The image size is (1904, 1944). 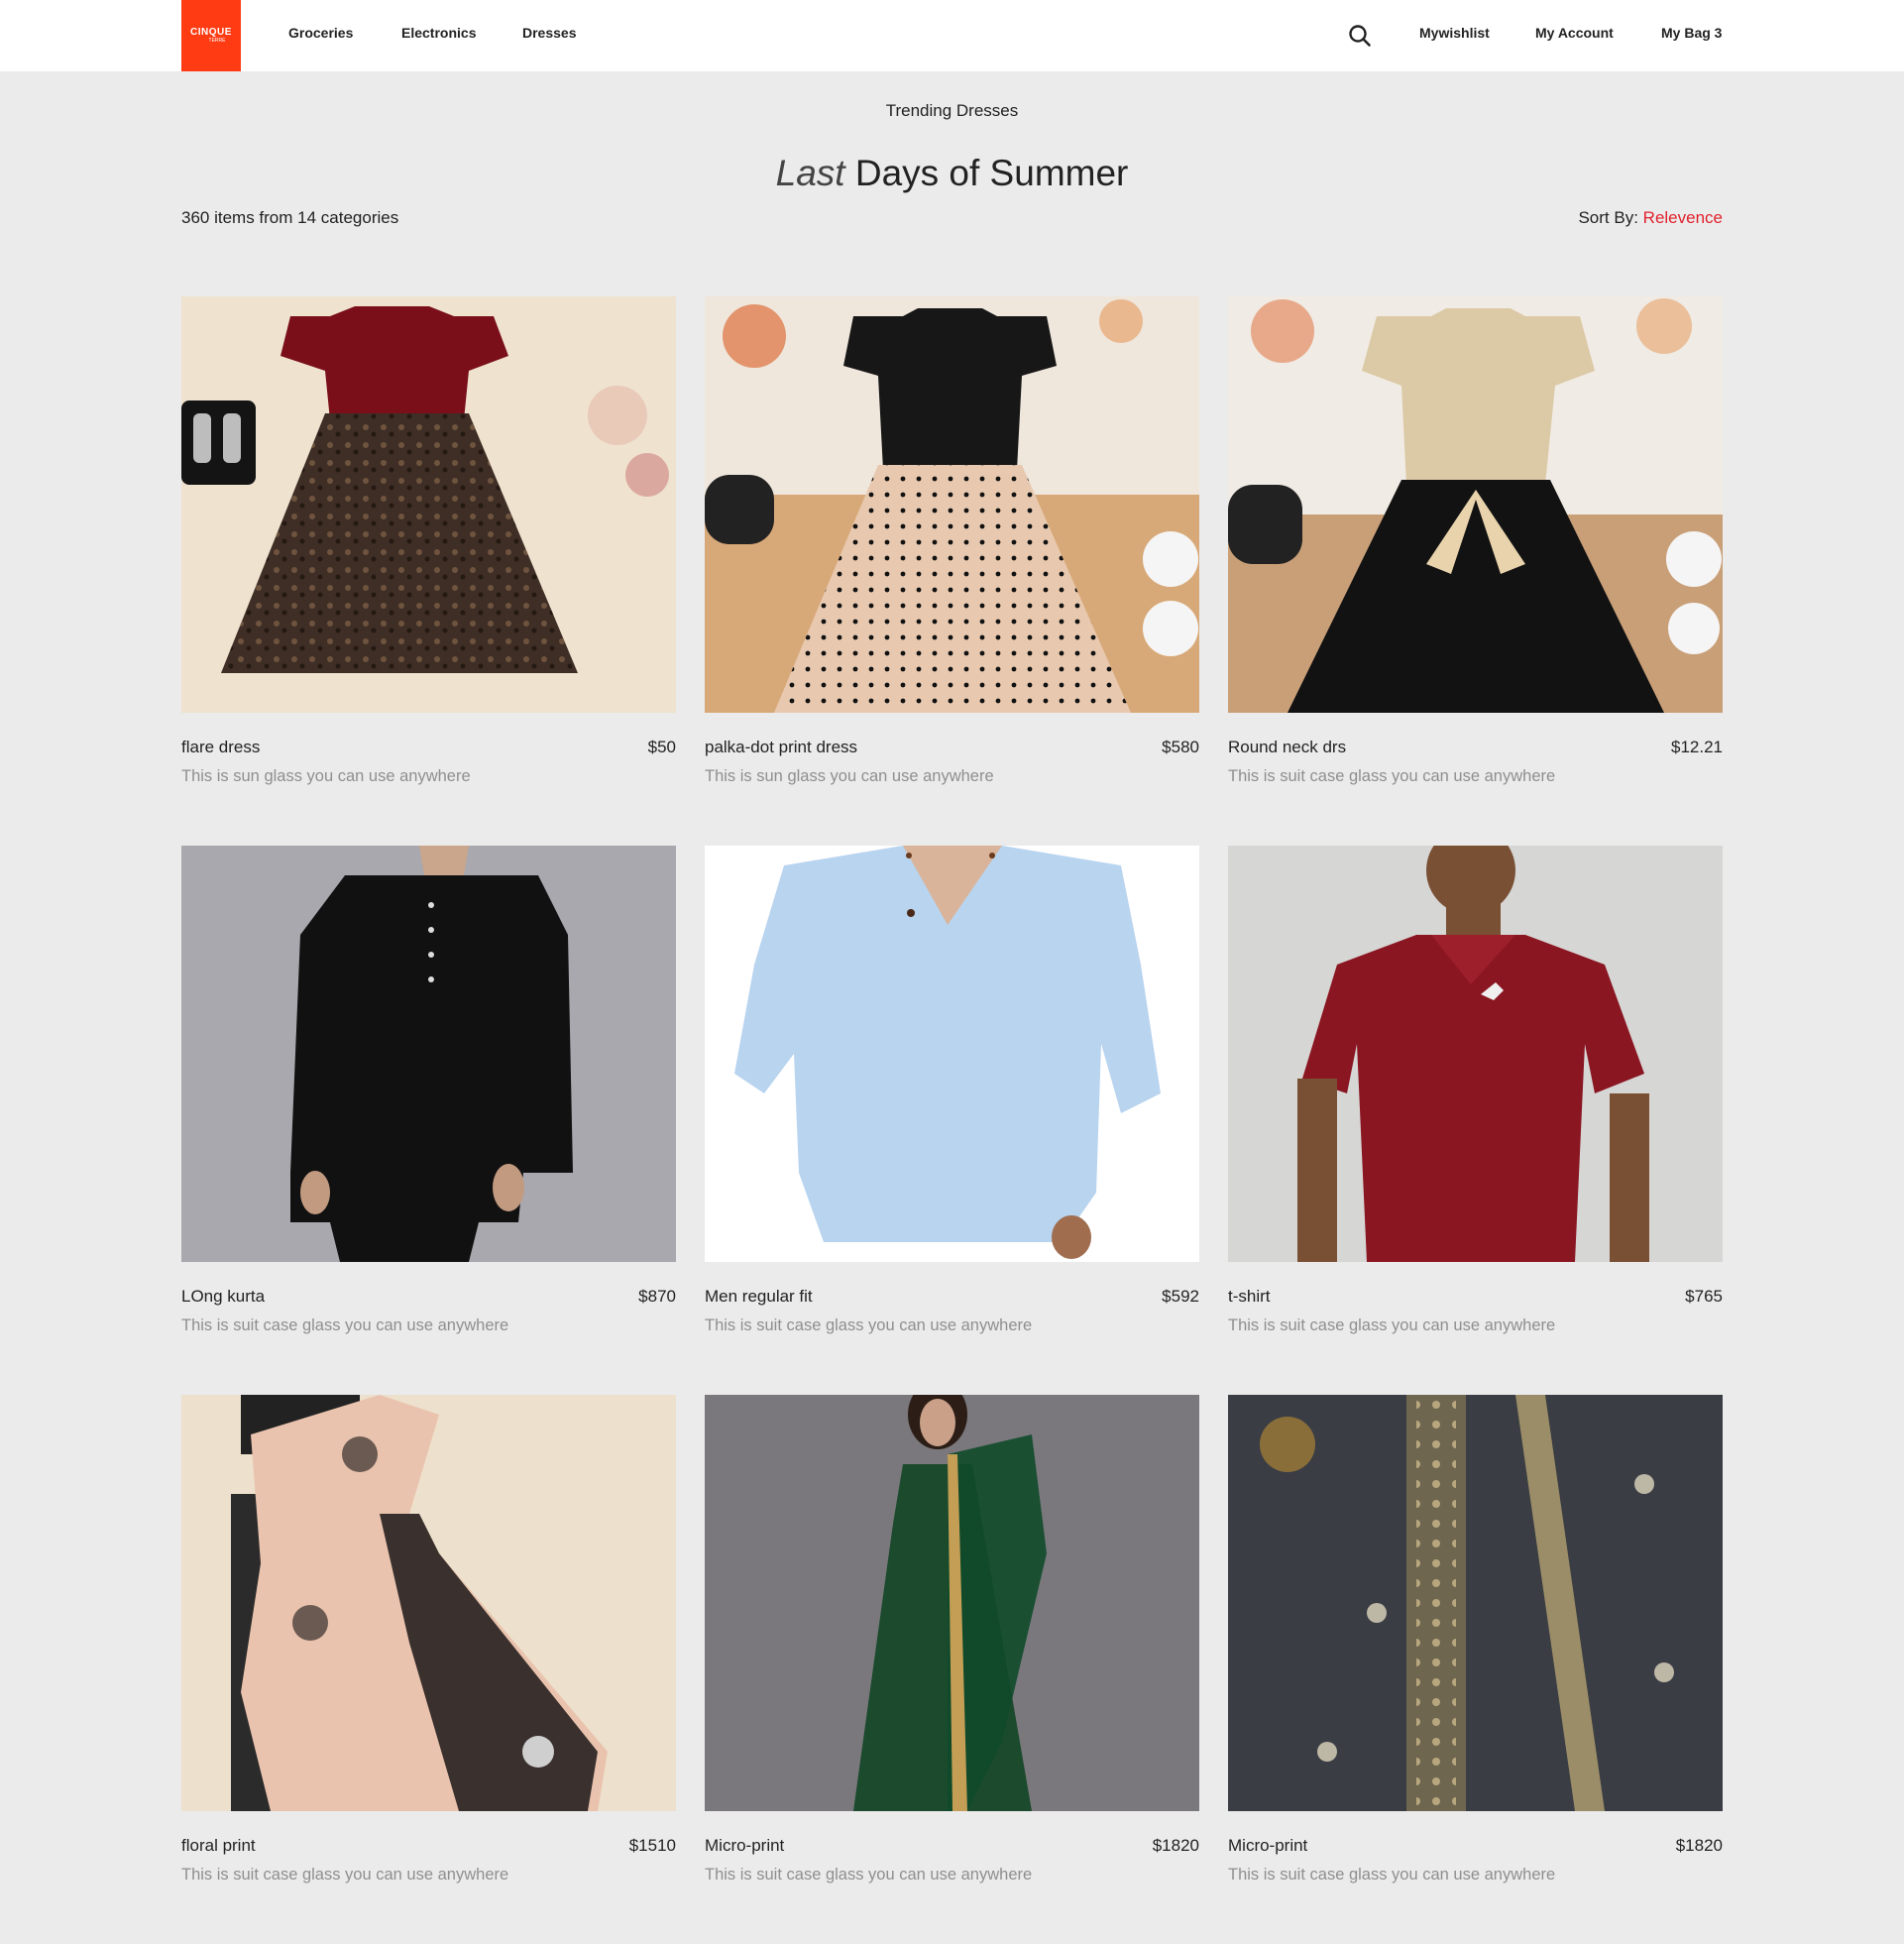 What do you see at coordinates (220, 747) in the screenshot?
I see `product-name: flare dress` at bounding box center [220, 747].